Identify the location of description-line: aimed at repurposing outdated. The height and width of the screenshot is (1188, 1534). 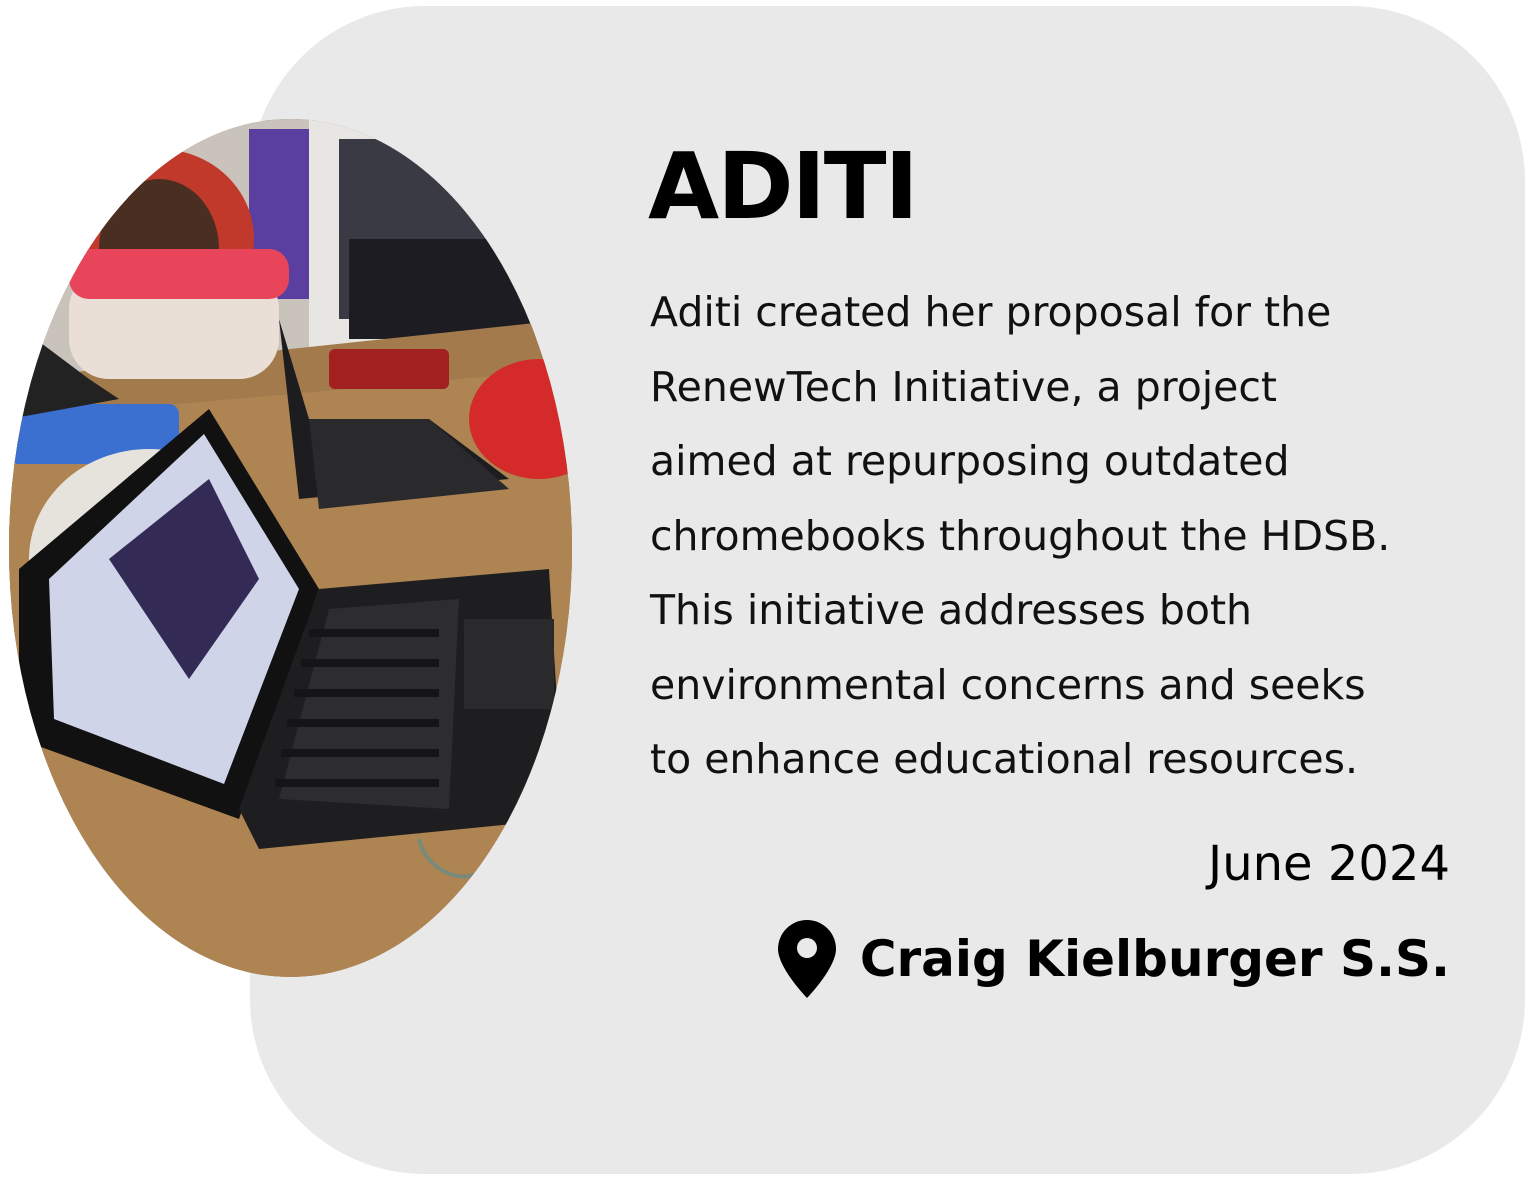
(970, 461).